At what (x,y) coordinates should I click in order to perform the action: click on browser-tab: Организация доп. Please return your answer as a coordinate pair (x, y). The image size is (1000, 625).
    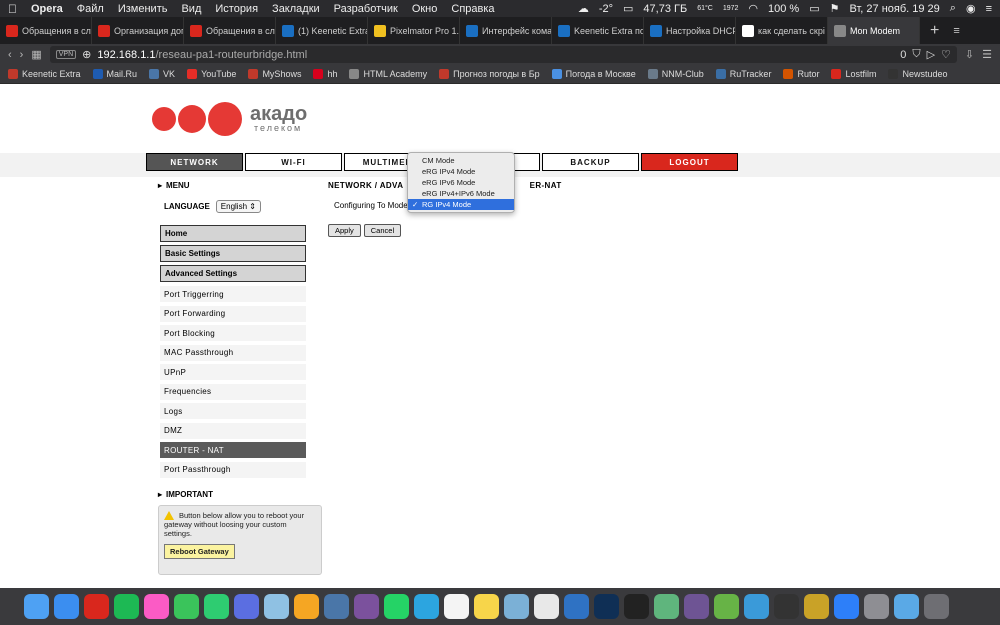
    Looking at the image, I should click on (138, 30).